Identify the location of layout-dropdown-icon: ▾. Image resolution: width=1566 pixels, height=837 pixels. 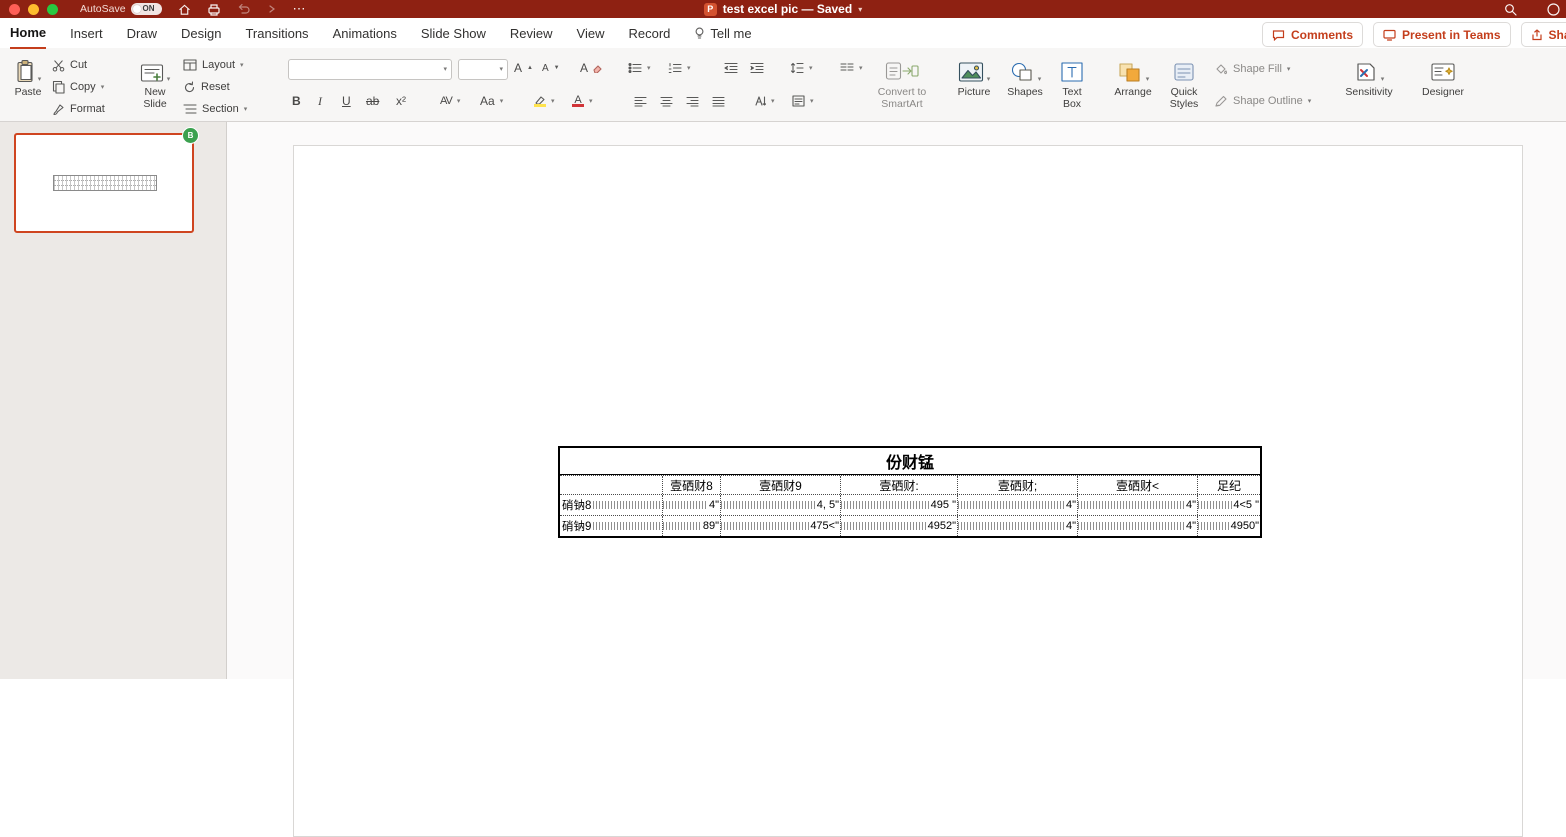
(242, 65).